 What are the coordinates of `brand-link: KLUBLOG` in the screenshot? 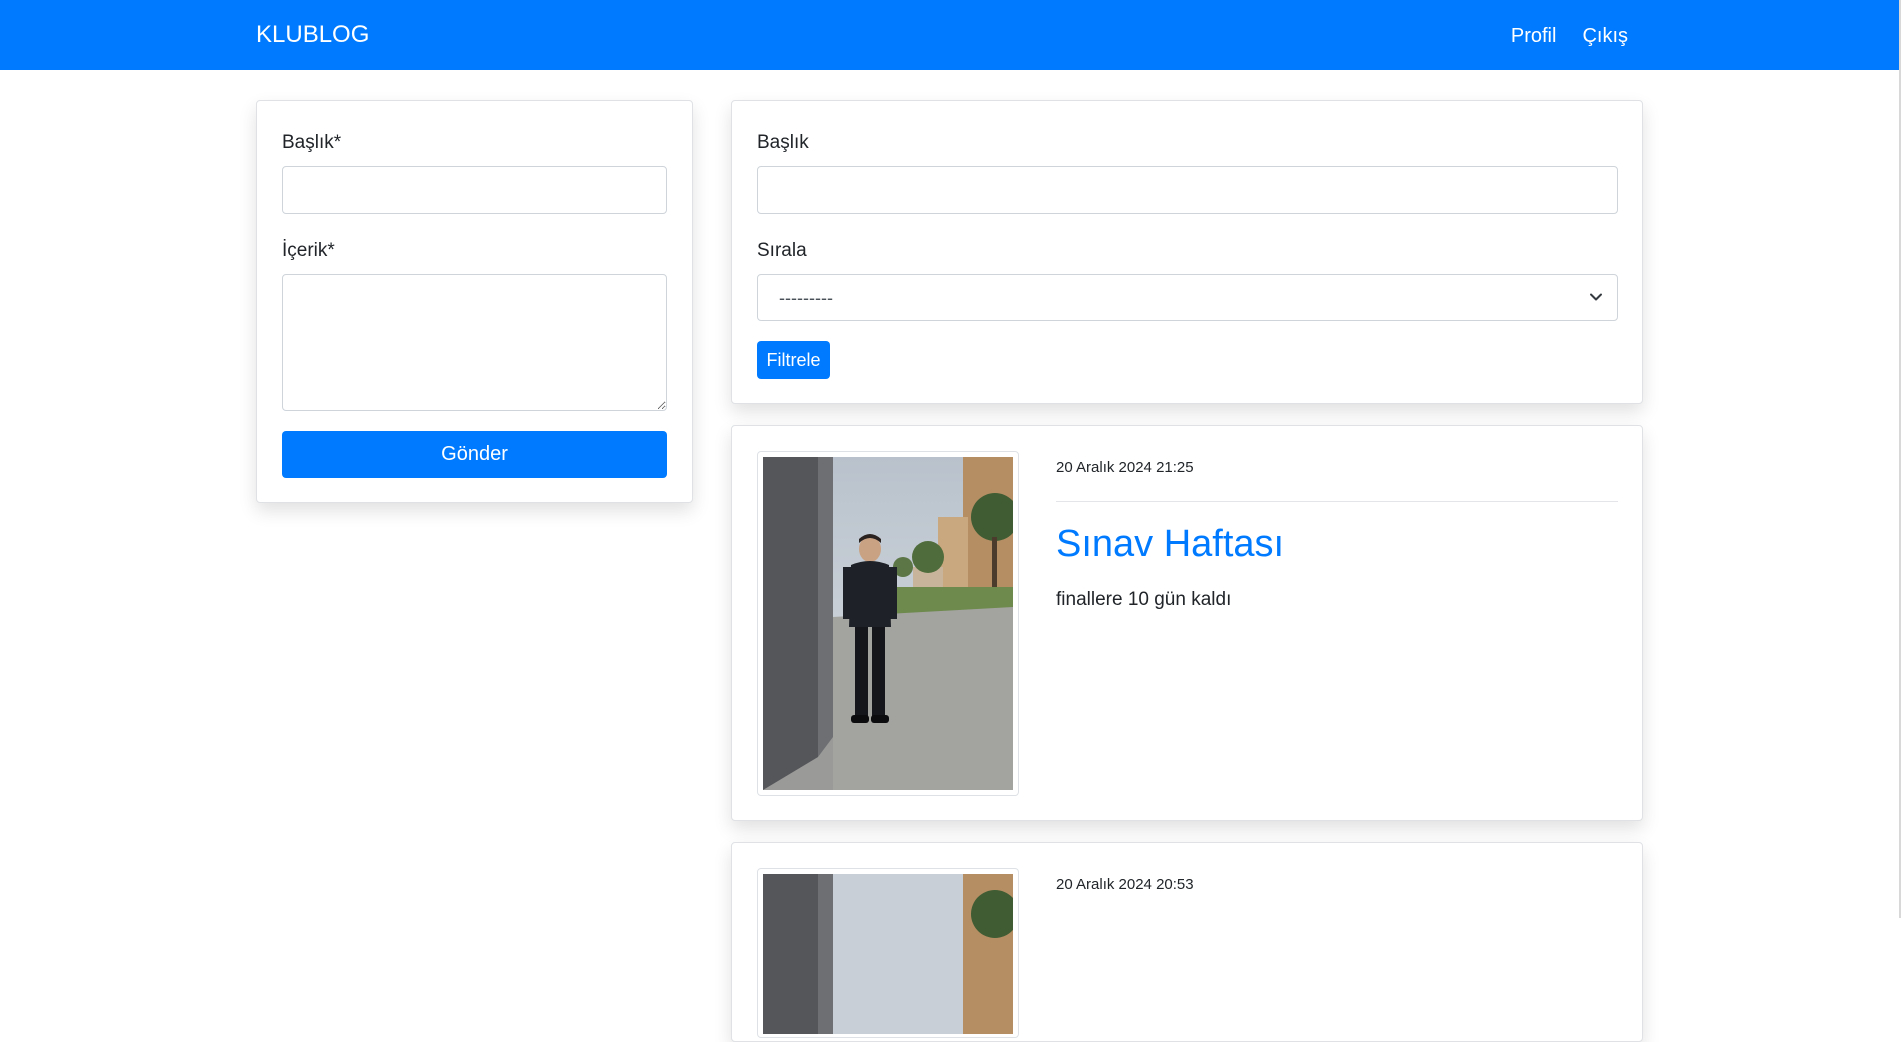 It's located at (312, 35).